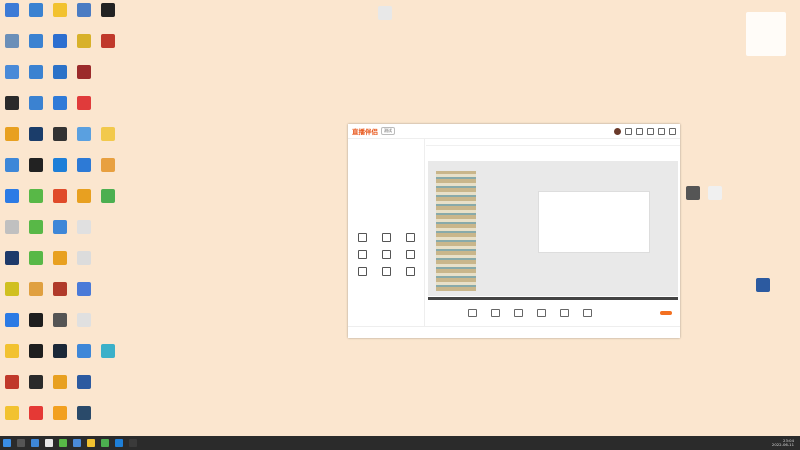  Describe the element at coordinates (661, 131) in the screenshot. I see `maximize-icon` at that location.